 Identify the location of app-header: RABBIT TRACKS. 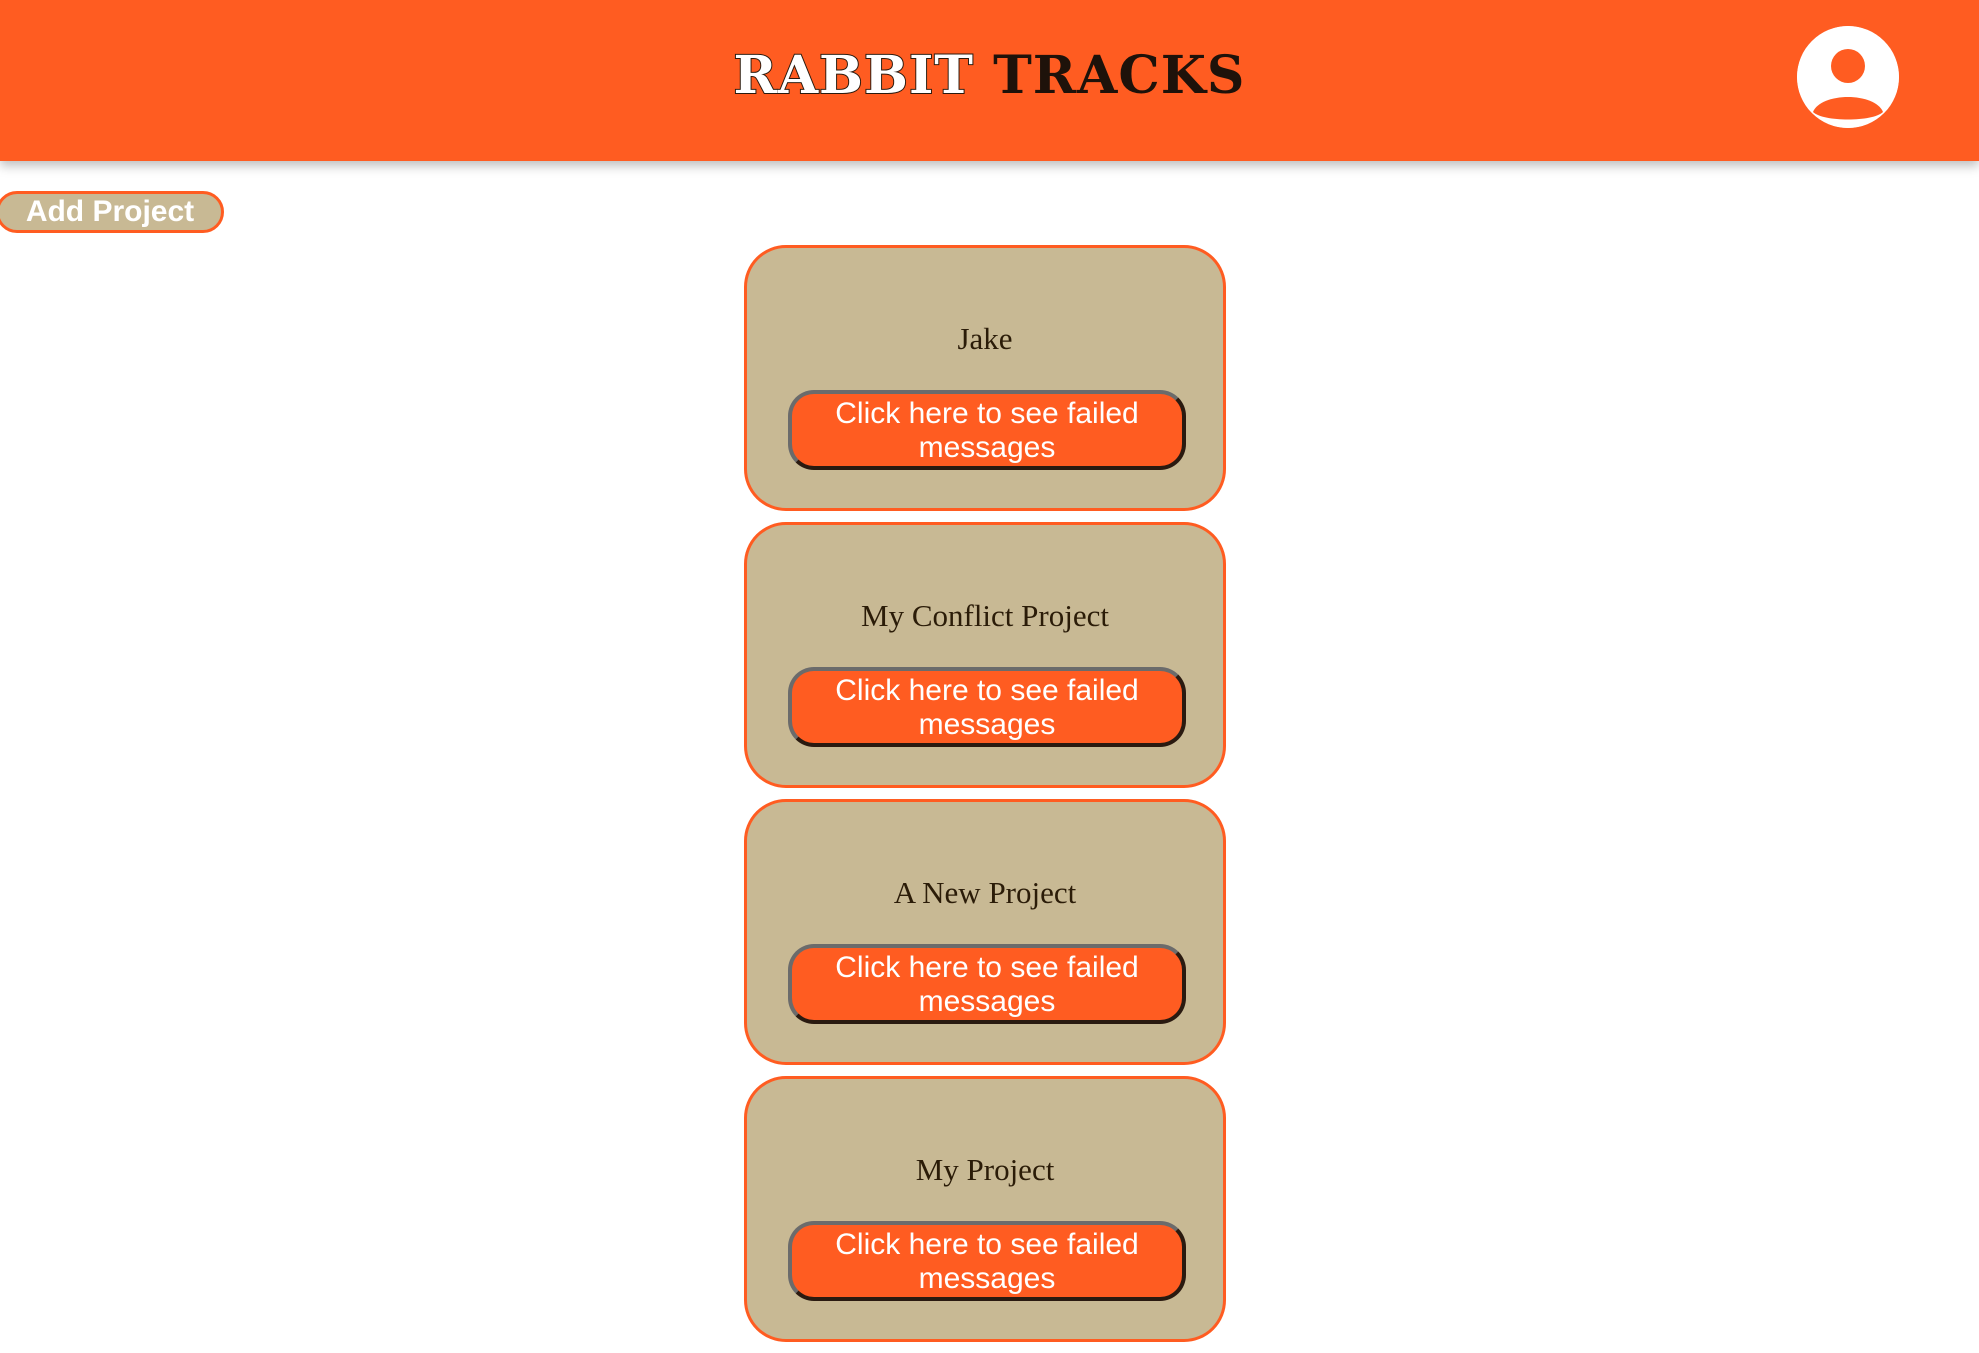
(989, 80).